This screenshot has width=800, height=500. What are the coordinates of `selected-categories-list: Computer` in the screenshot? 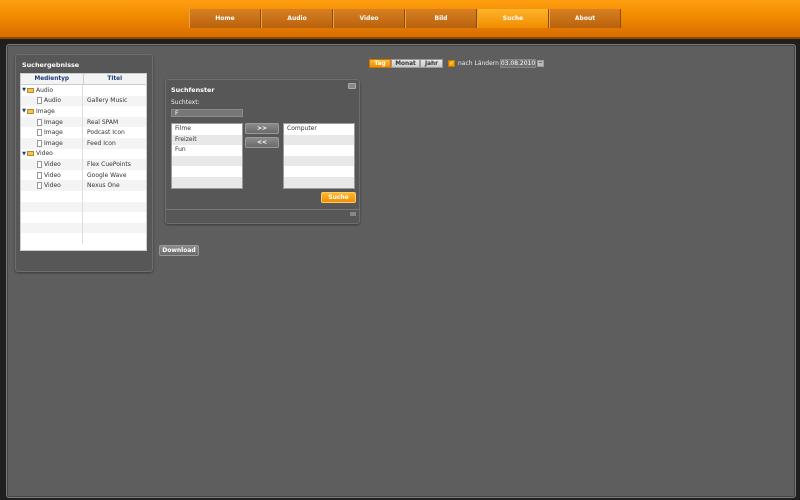 It's located at (319, 156).